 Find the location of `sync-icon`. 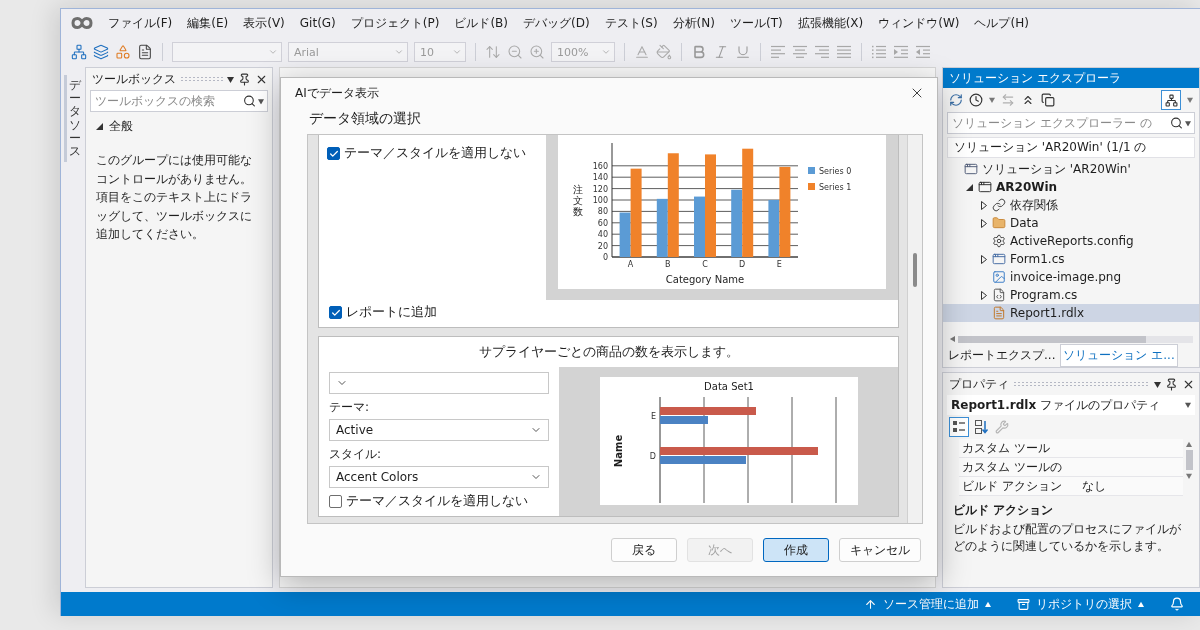

sync-icon is located at coordinates (956, 100).